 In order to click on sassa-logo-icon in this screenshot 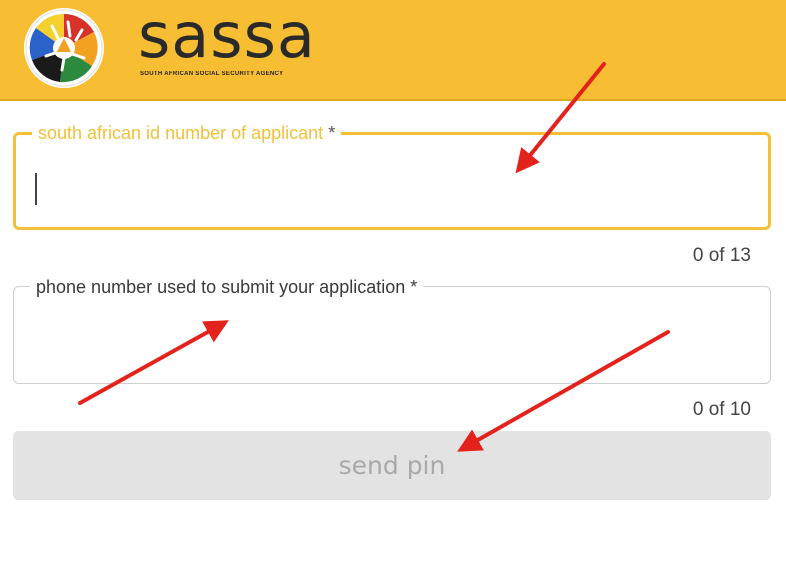, I will do `click(64, 48)`.